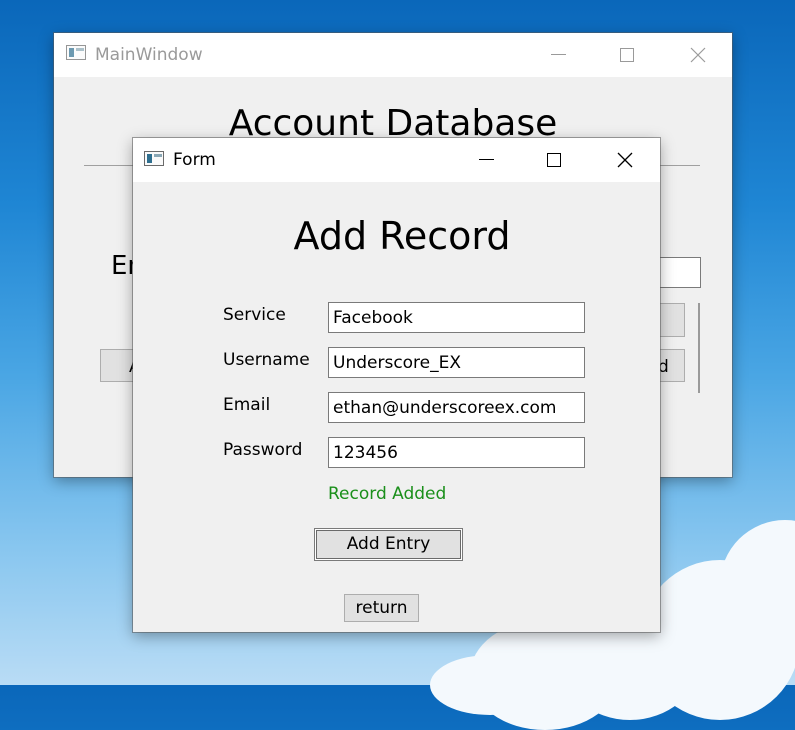 This screenshot has height=730, width=795. I want to click on maximize-button, so click(554, 160).